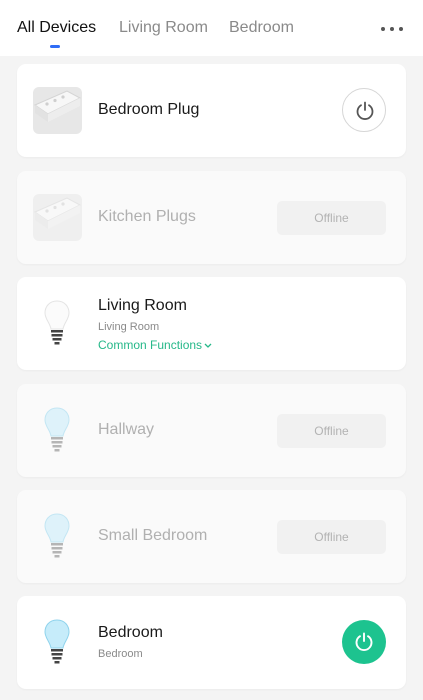 Image resolution: width=423 pixels, height=700 pixels. What do you see at coordinates (261, 28) in the screenshot?
I see `tab-bedroom: Bedroom` at bounding box center [261, 28].